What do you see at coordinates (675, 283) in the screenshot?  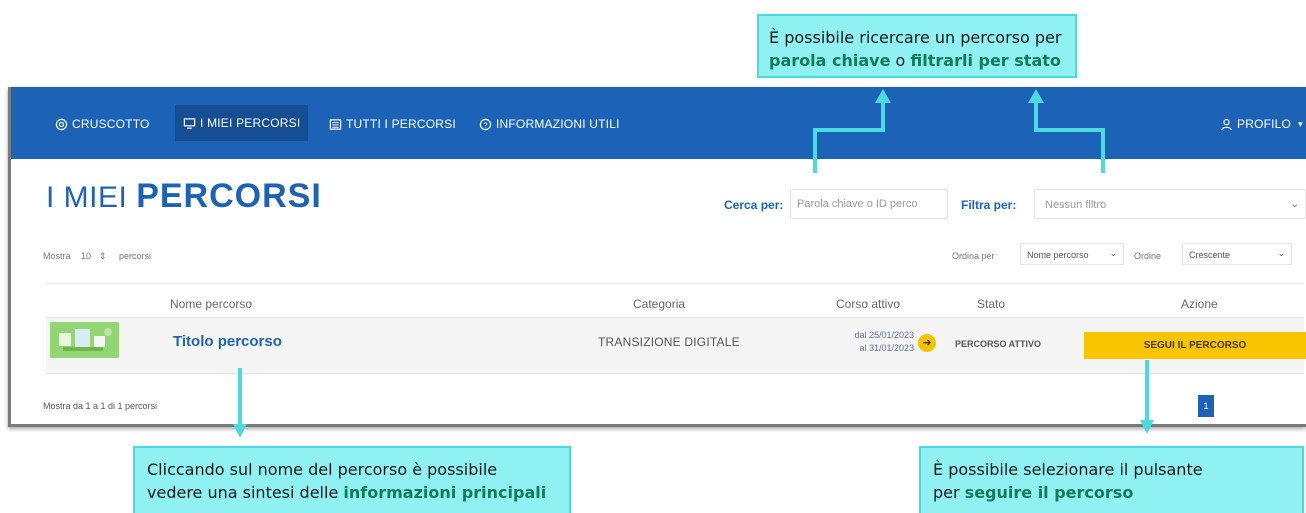 I see `divider` at bounding box center [675, 283].